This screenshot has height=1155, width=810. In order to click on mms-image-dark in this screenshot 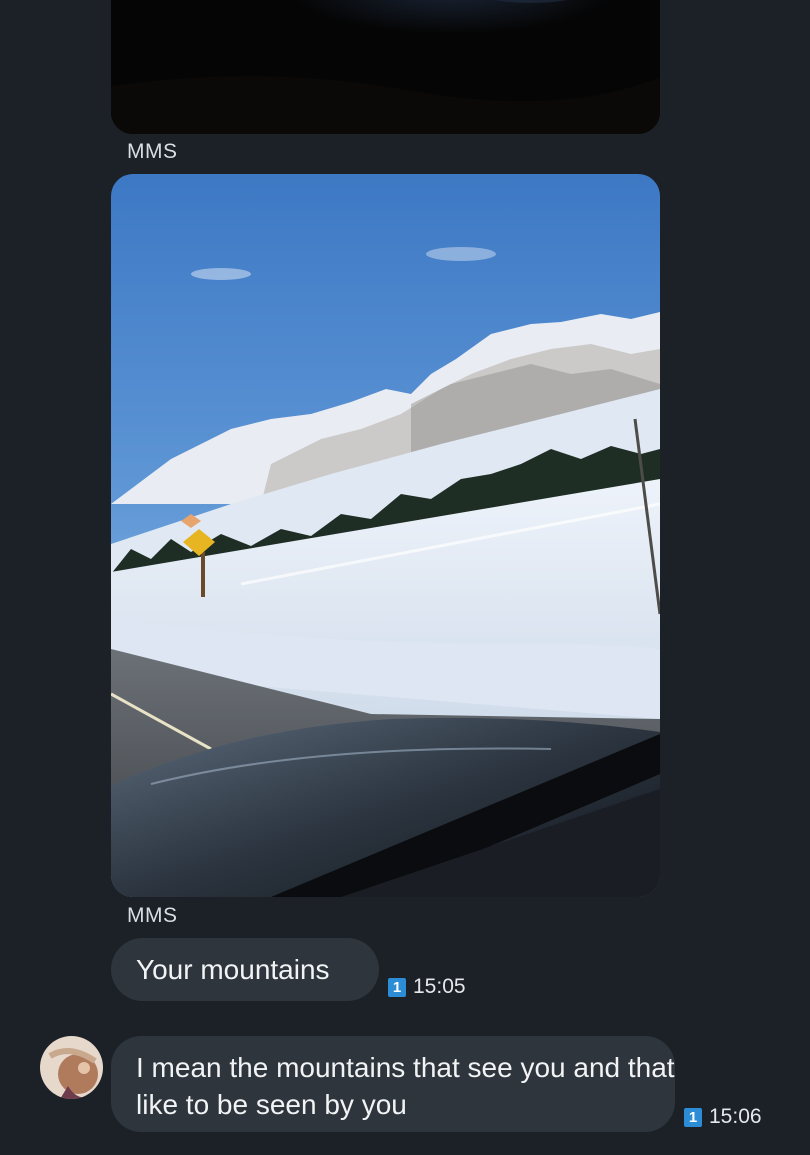, I will do `click(385, 67)`.